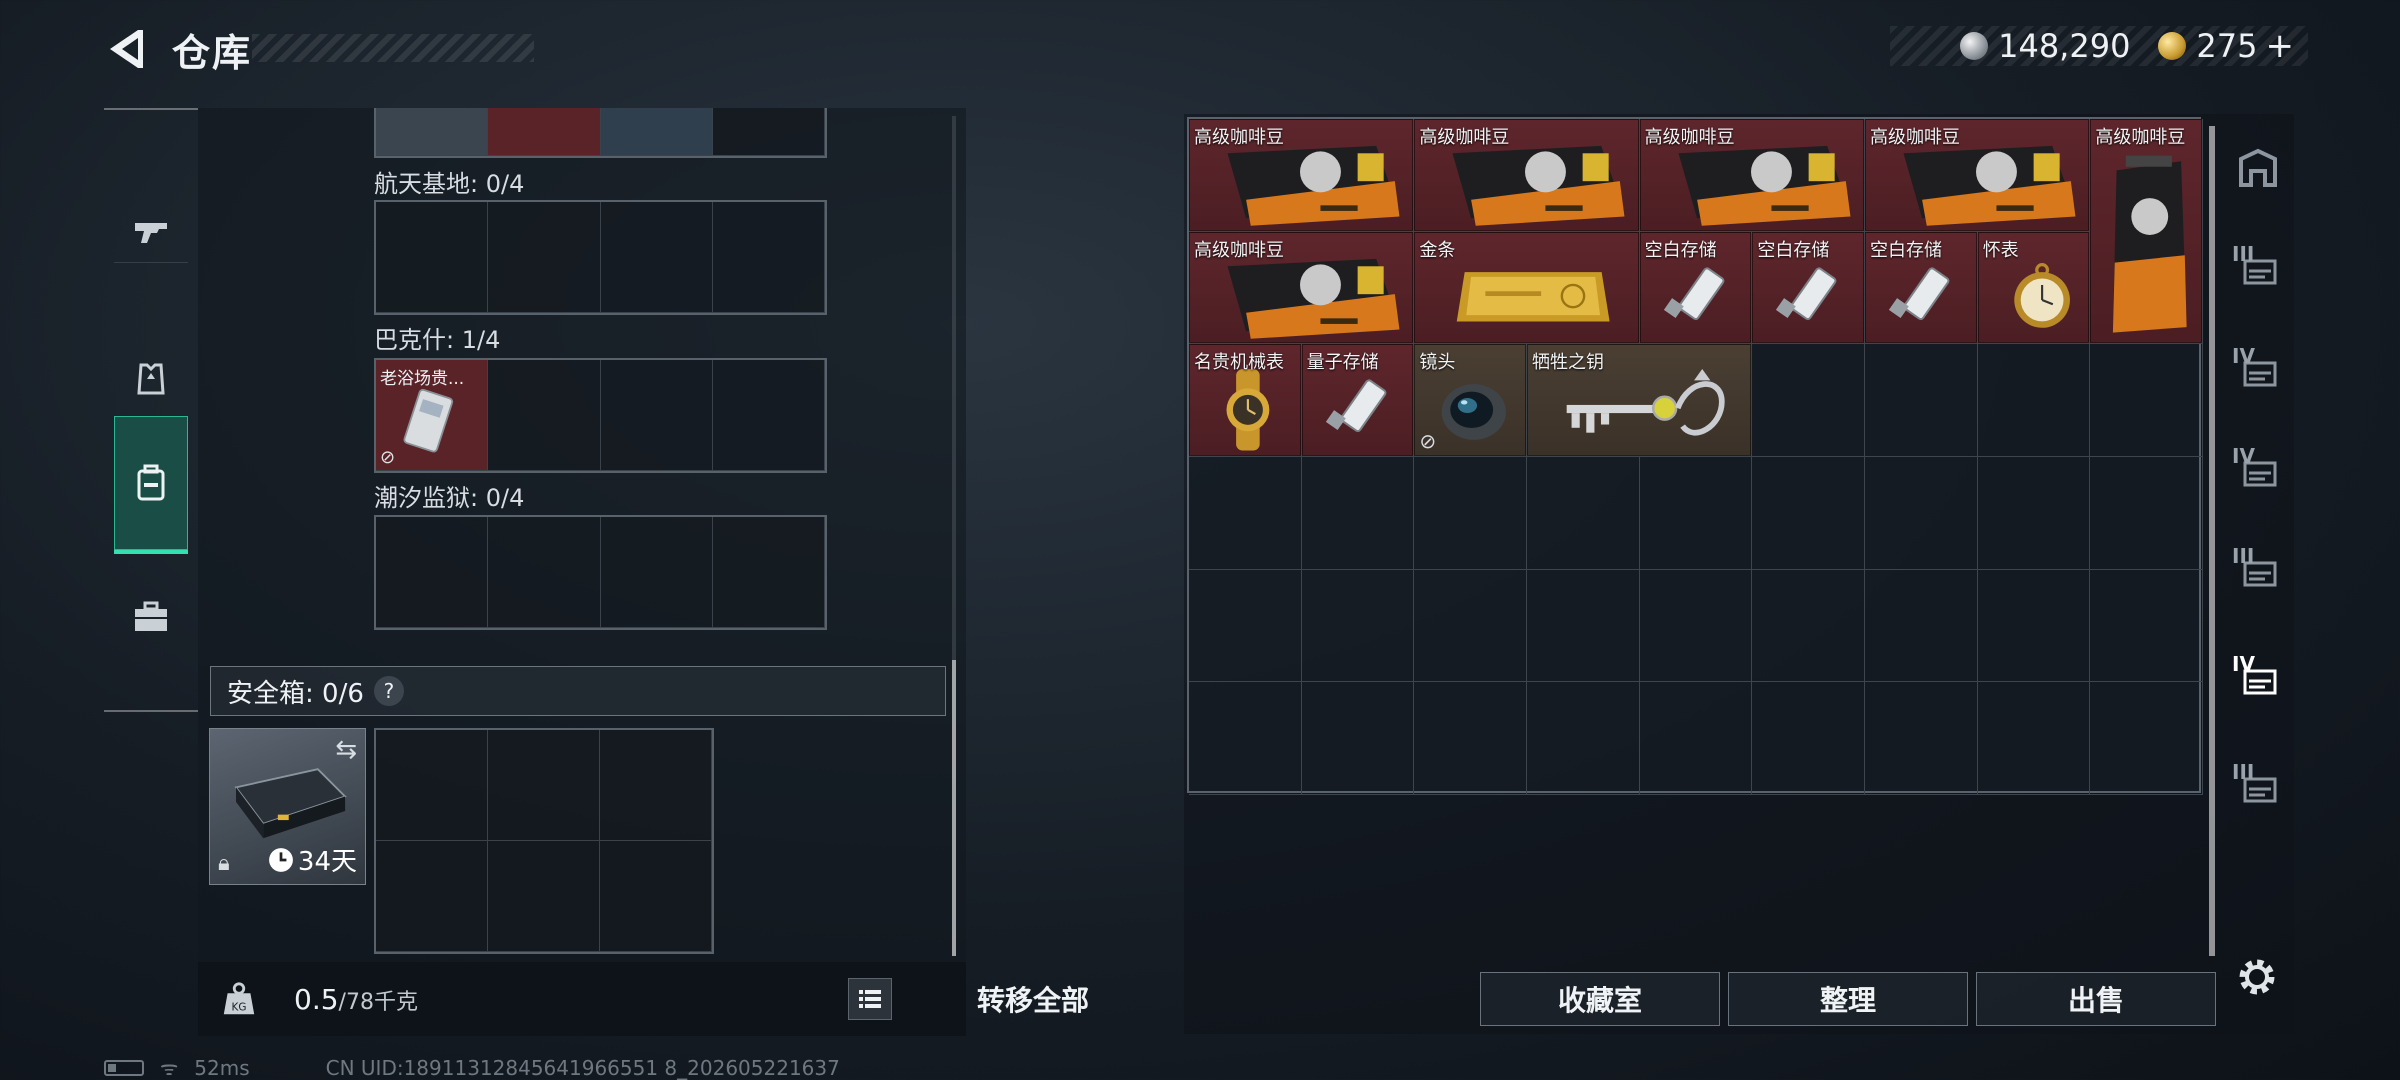 The height and width of the screenshot is (1080, 2400). I want to click on stash-item: 牺牲之钥, so click(1639, 400).